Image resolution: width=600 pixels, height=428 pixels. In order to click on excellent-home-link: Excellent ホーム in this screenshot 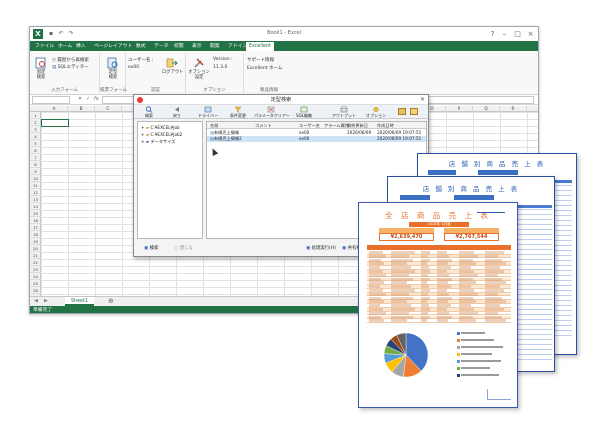, I will do `click(264, 68)`.